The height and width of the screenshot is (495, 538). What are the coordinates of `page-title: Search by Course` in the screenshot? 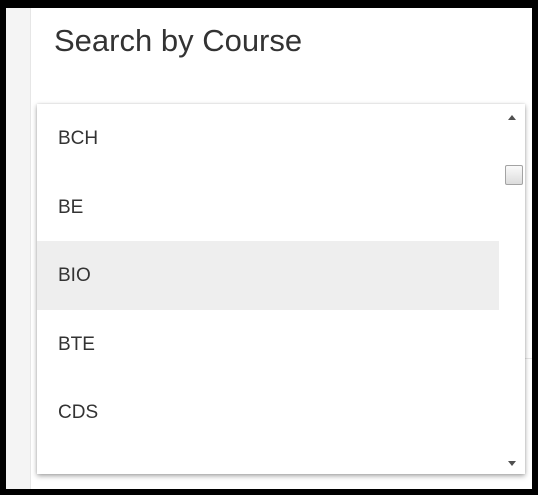 It's located at (178, 40).